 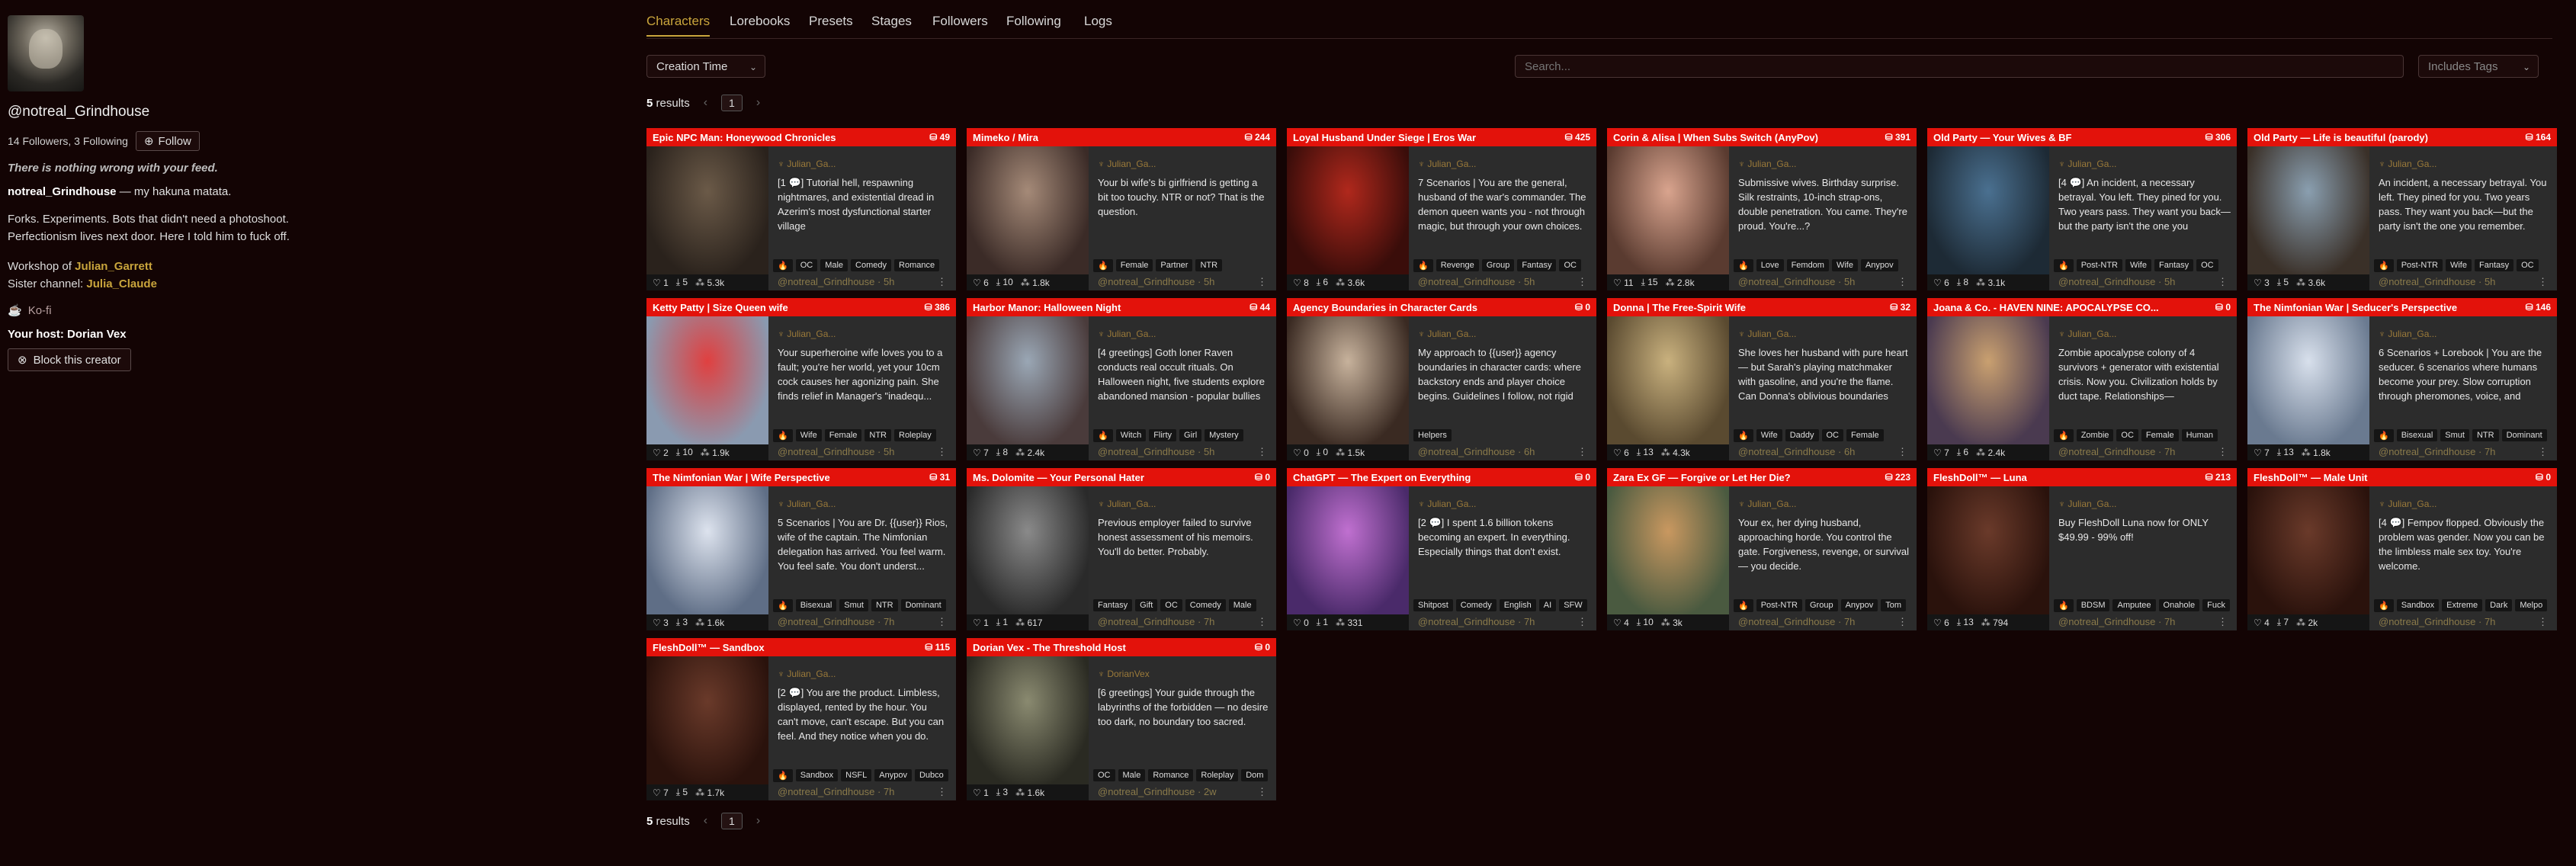 I want to click on tab-following: Following, so click(x=1033, y=24).